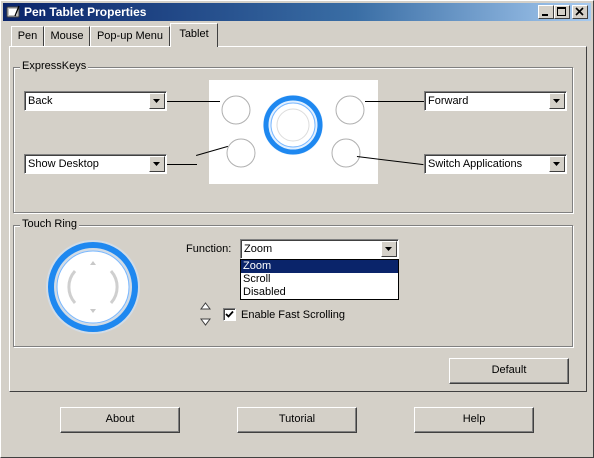 This screenshot has width=594, height=458. What do you see at coordinates (297, 420) in the screenshot?
I see `tutorial-button: Tutorial` at bounding box center [297, 420].